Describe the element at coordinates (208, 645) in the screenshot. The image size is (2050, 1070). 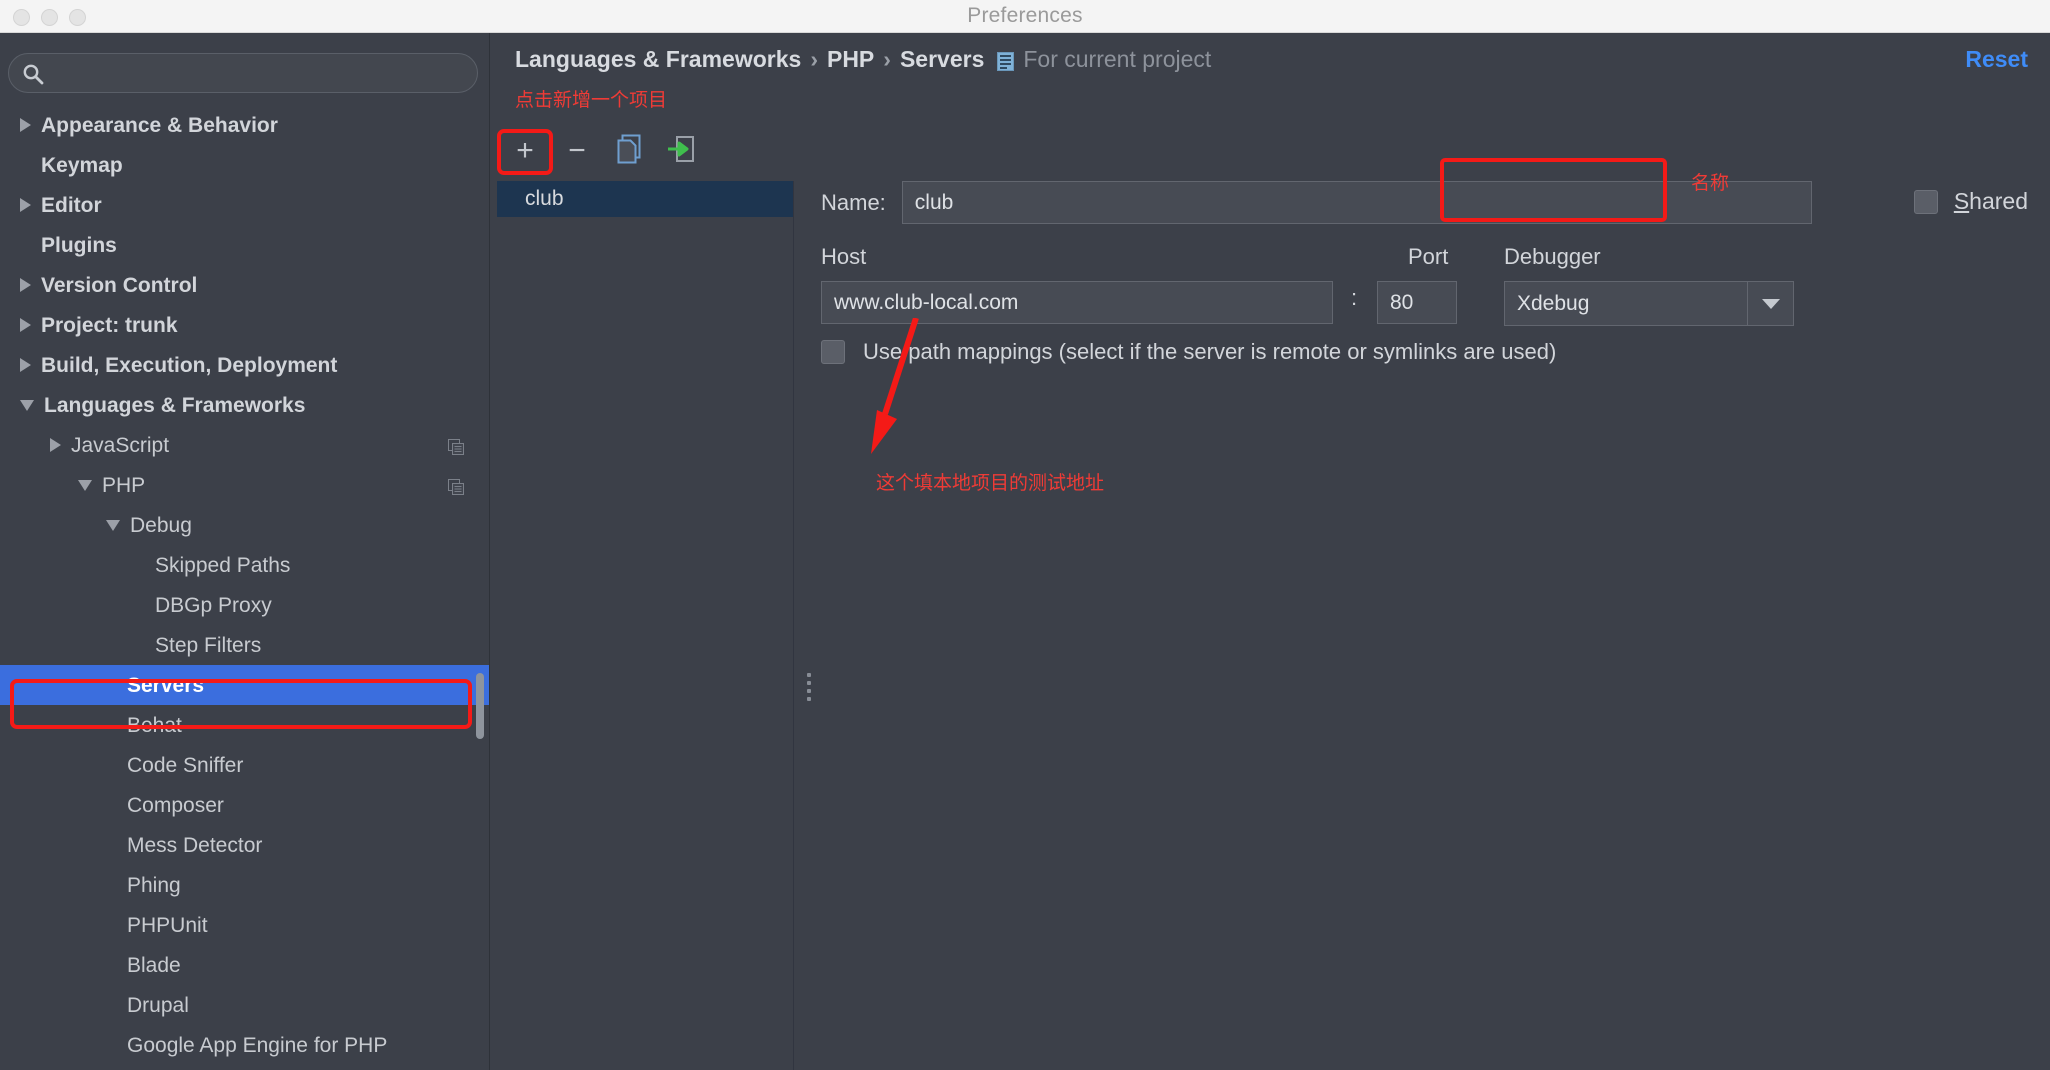
I see `sidebar-item-label: Step Filters` at that location.